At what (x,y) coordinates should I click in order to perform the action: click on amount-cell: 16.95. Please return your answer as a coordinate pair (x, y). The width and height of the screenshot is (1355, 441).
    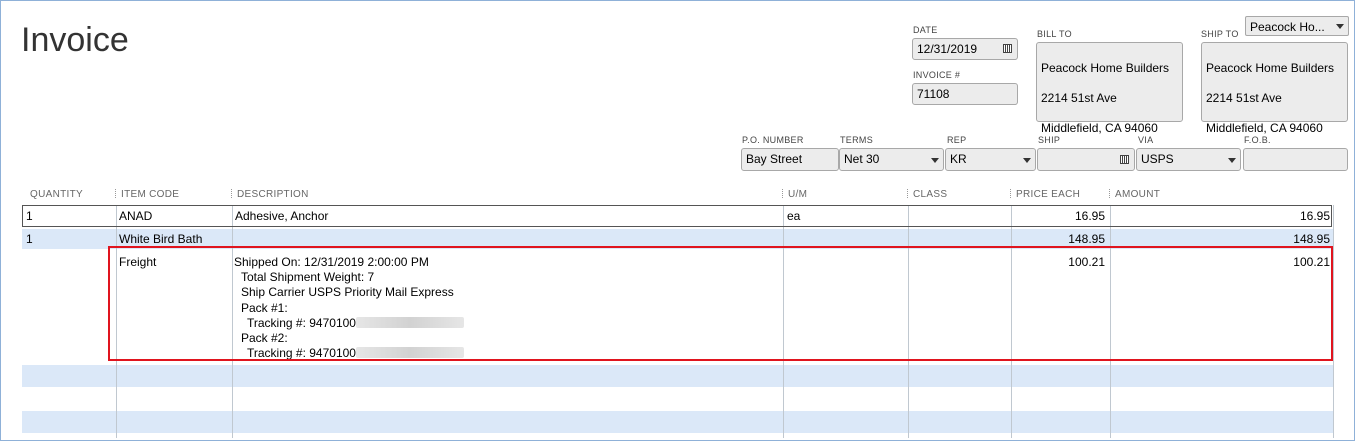
    Looking at the image, I should click on (1221, 216).